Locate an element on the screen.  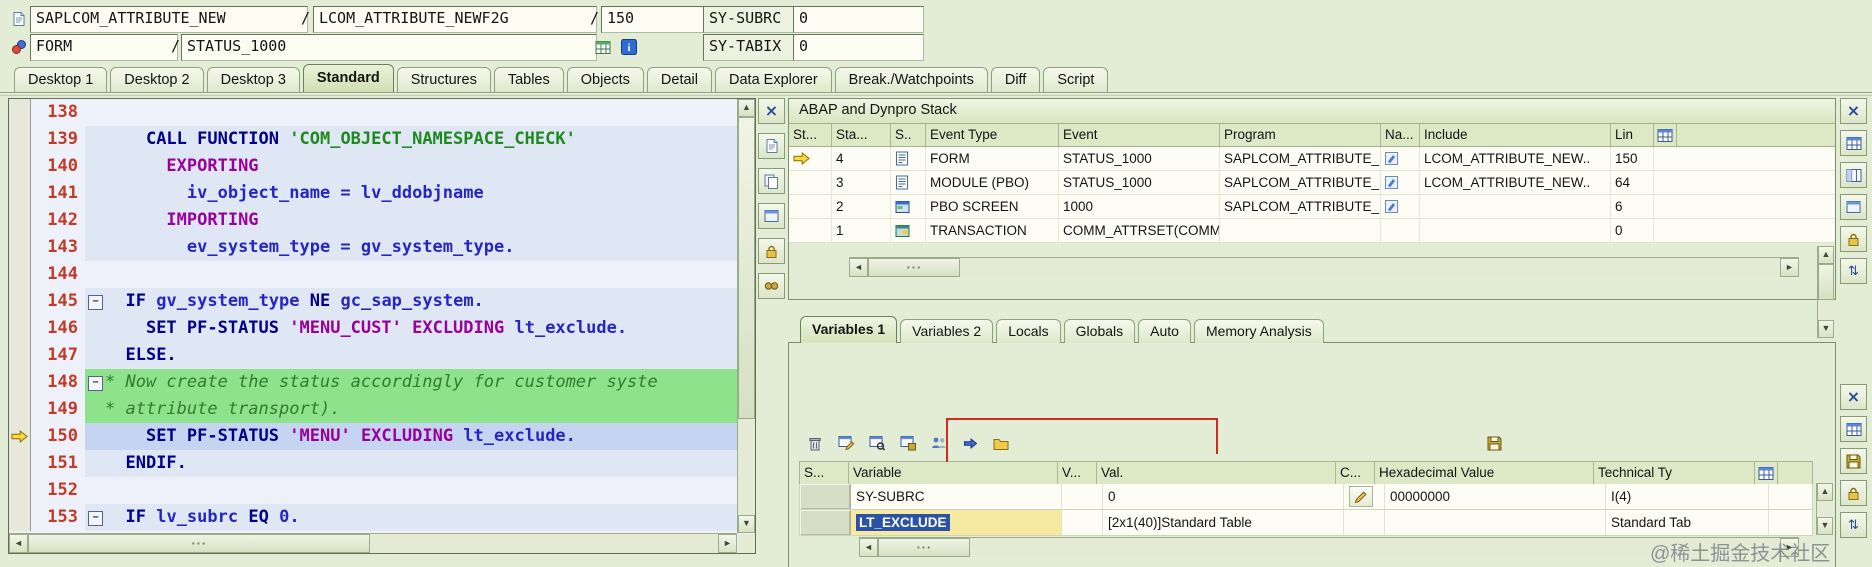
sy-tabix-value: 0 is located at coordinates (858, 47).